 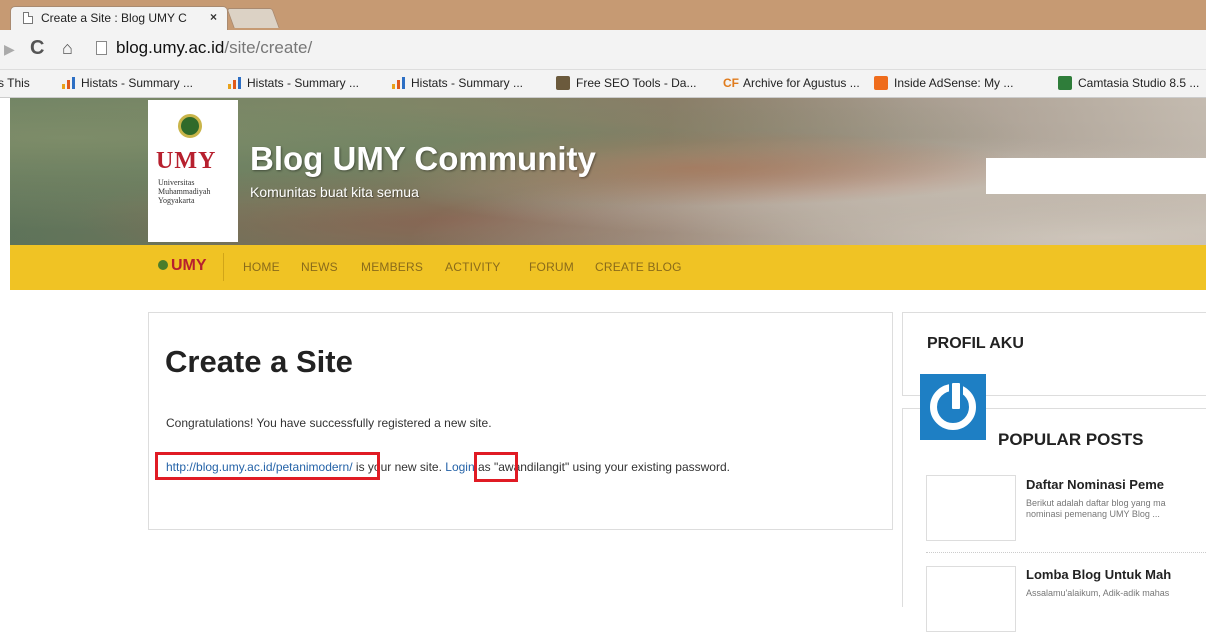 I want to click on nav-divider, so click(x=223, y=267).